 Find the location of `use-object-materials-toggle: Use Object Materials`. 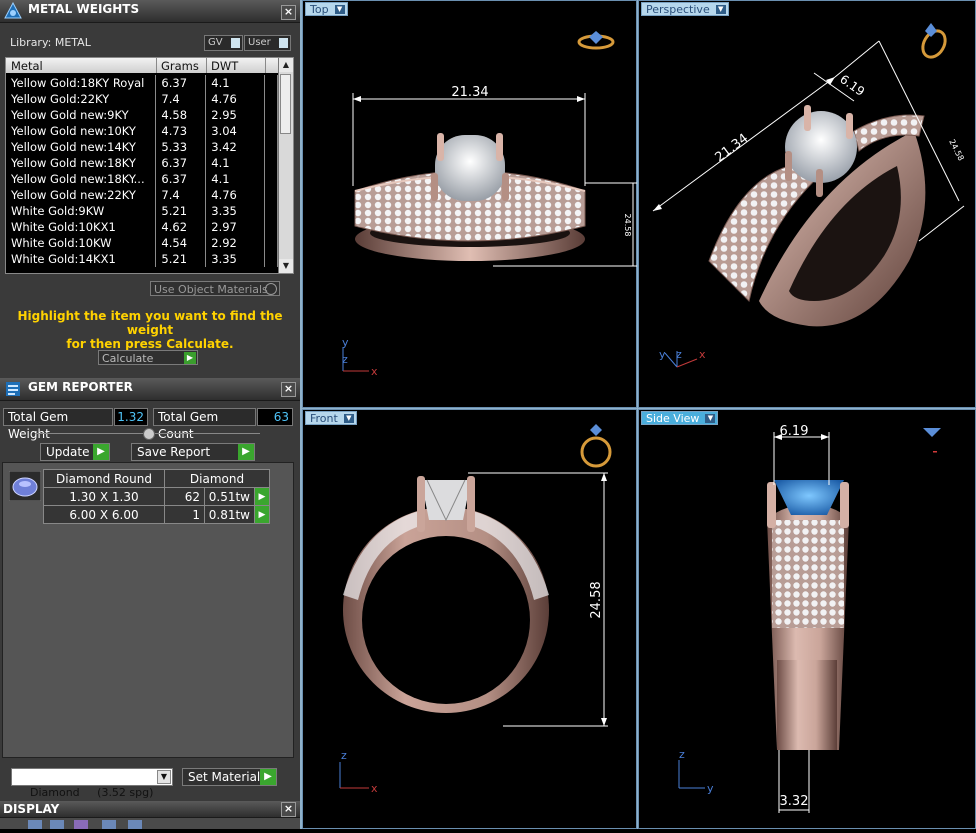

use-object-materials-toggle: Use Object Materials is located at coordinates (215, 288).